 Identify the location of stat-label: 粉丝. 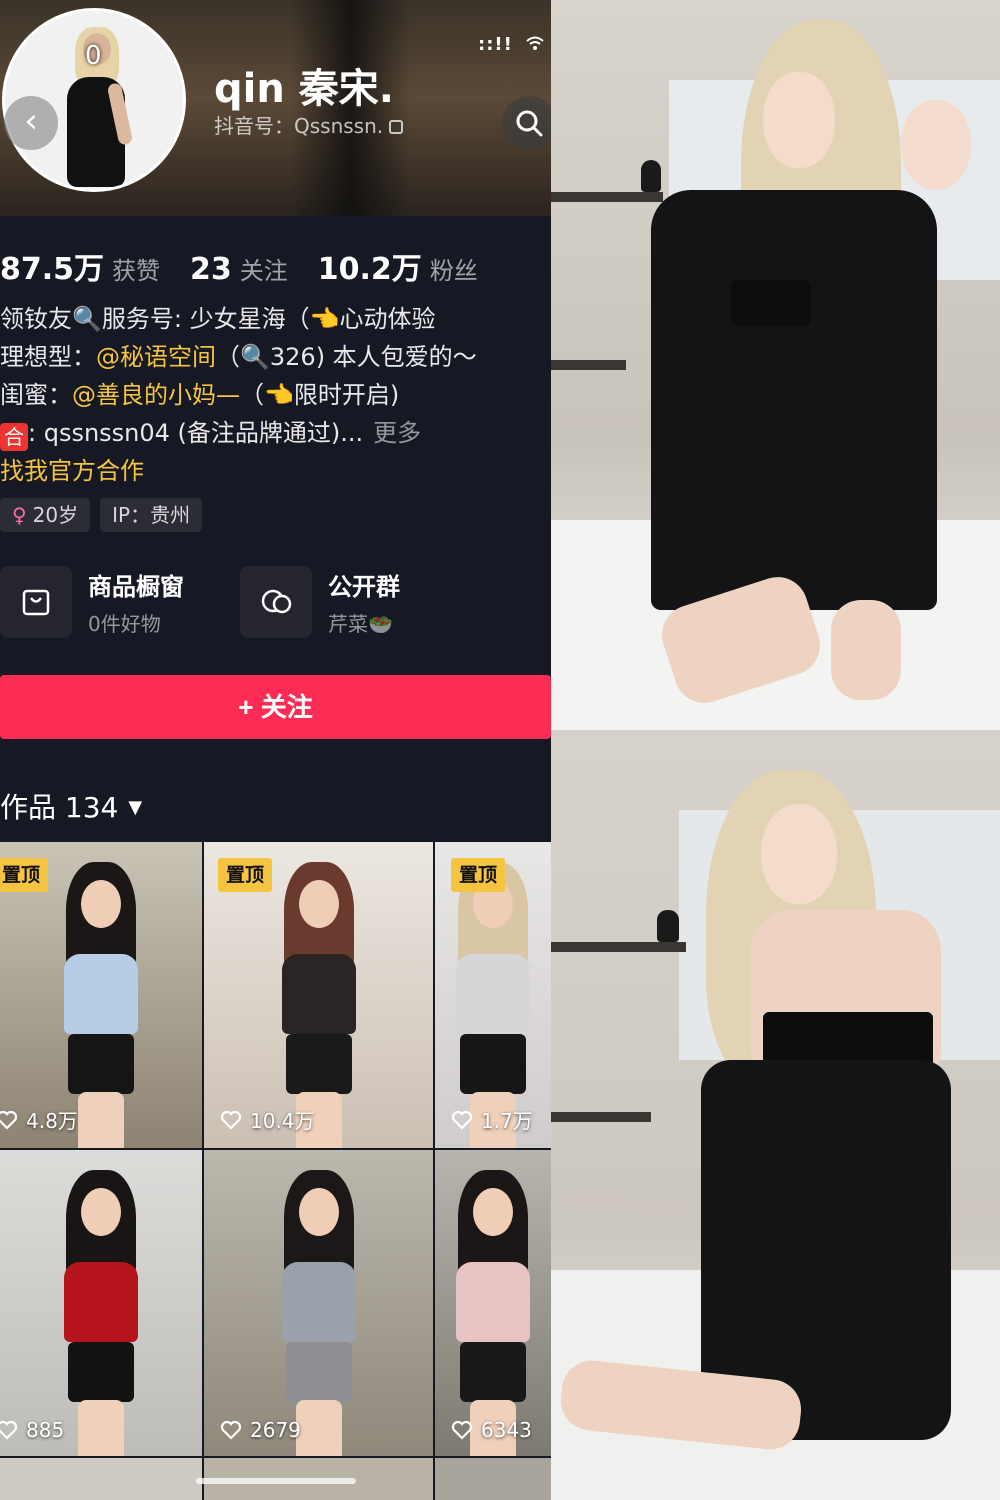
(453, 271).